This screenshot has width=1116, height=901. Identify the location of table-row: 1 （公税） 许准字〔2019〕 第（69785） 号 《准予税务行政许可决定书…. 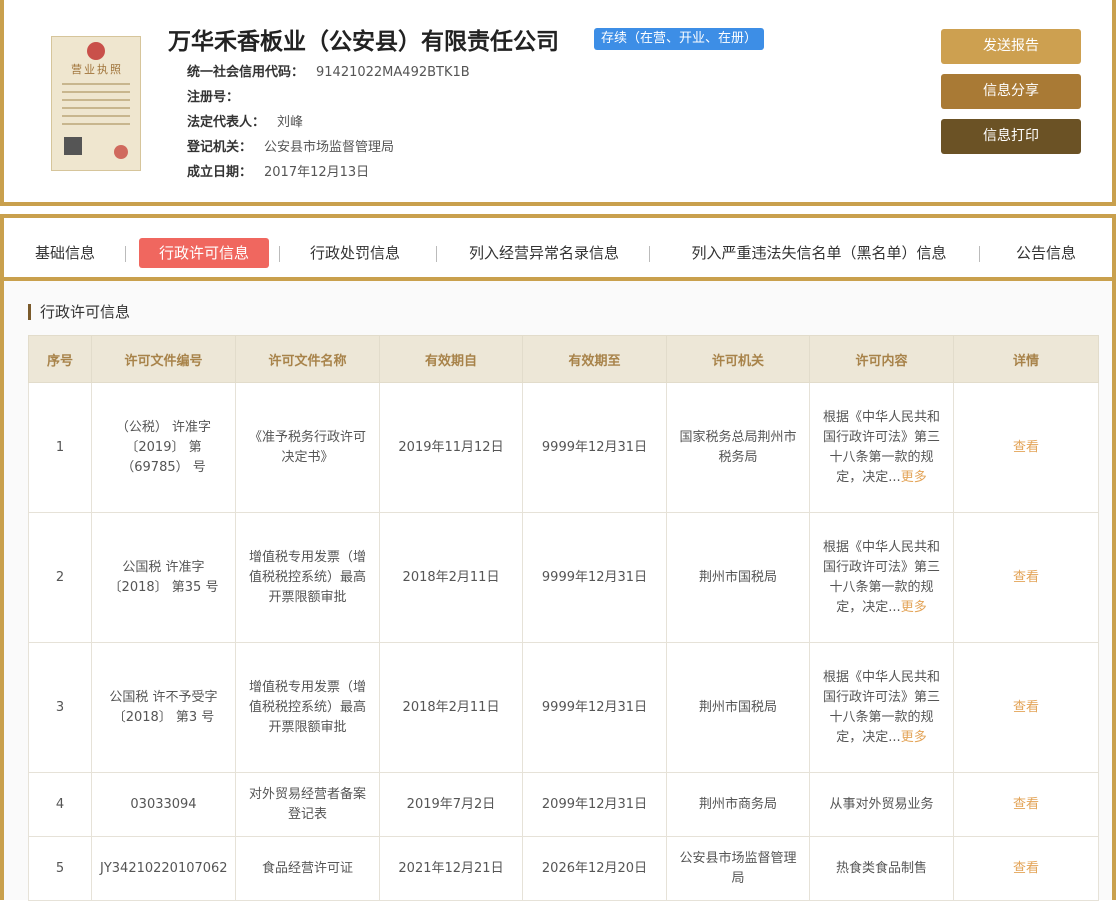
(563, 447).